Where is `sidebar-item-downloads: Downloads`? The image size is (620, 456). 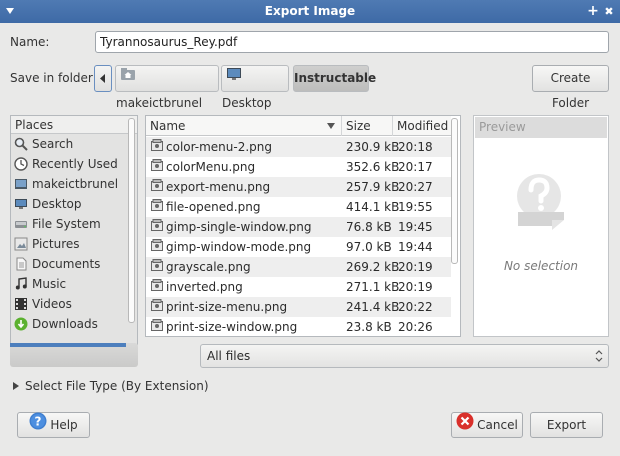 sidebar-item-downloads: Downloads is located at coordinates (74, 324).